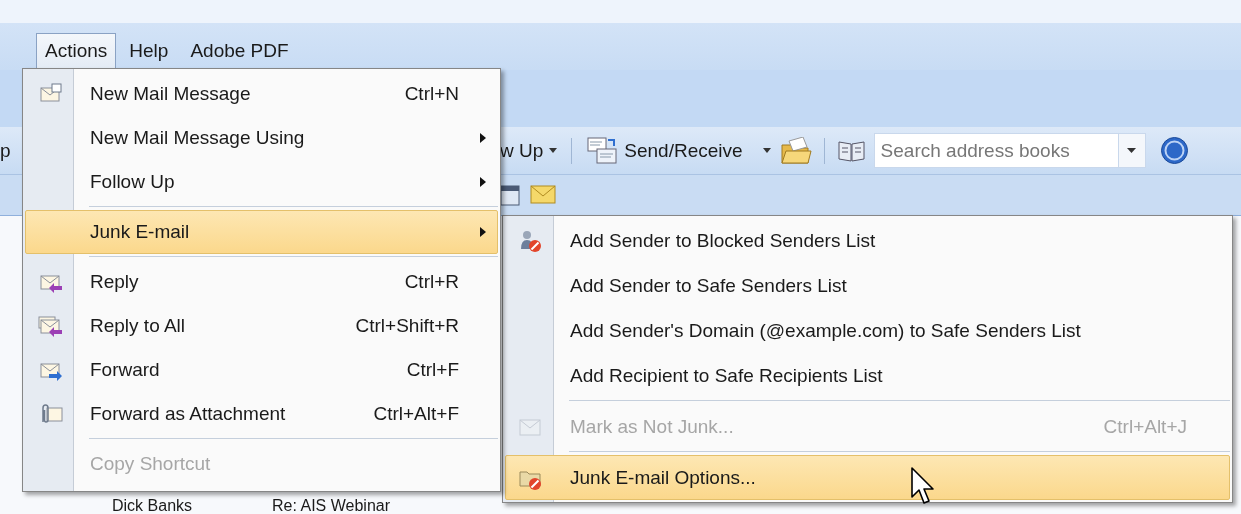 The image size is (1241, 514). What do you see at coordinates (678, 150) in the screenshot?
I see `send-receive-button: Send/Receive` at bounding box center [678, 150].